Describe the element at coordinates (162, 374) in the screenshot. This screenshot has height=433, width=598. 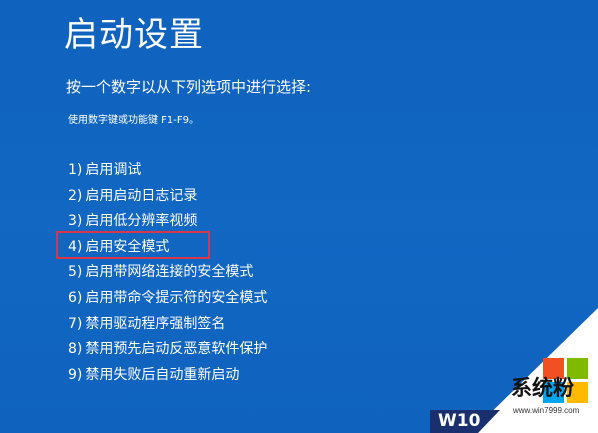
I see `option-label: 禁用失败后自动重新启动` at that location.